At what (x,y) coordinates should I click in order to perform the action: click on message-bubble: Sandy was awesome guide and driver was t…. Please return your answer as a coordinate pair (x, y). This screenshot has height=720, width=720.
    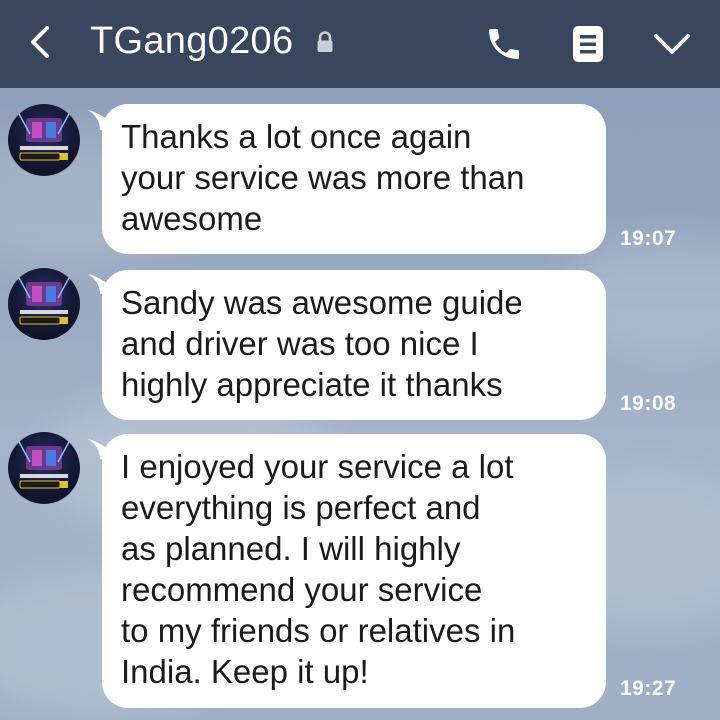
    Looking at the image, I should click on (354, 345).